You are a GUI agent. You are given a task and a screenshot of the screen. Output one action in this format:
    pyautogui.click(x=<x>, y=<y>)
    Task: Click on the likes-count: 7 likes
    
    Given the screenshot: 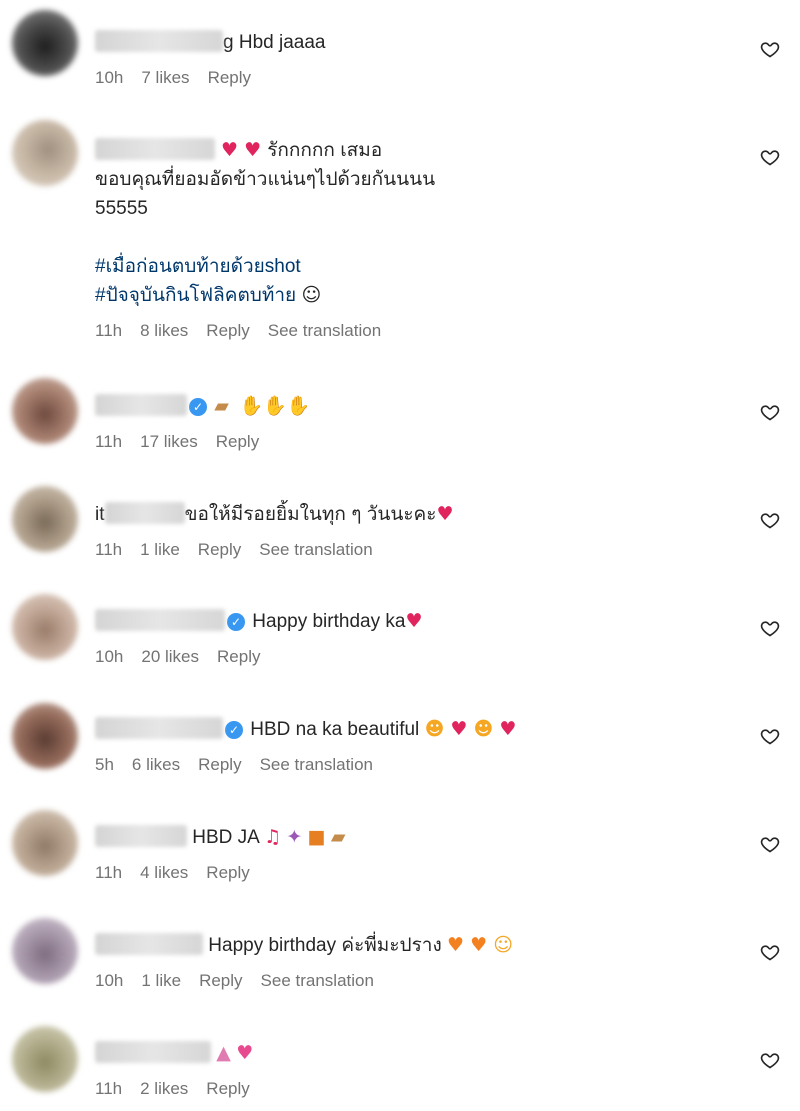 What is the action you would take?
    pyautogui.click(x=165, y=77)
    